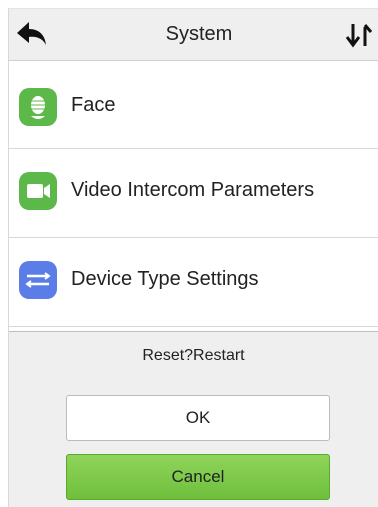 The height and width of the screenshot is (507, 378). What do you see at coordinates (198, 477) in the screenshot?
I see `cancel-button: Cancel` at bounding box center [198, 477].